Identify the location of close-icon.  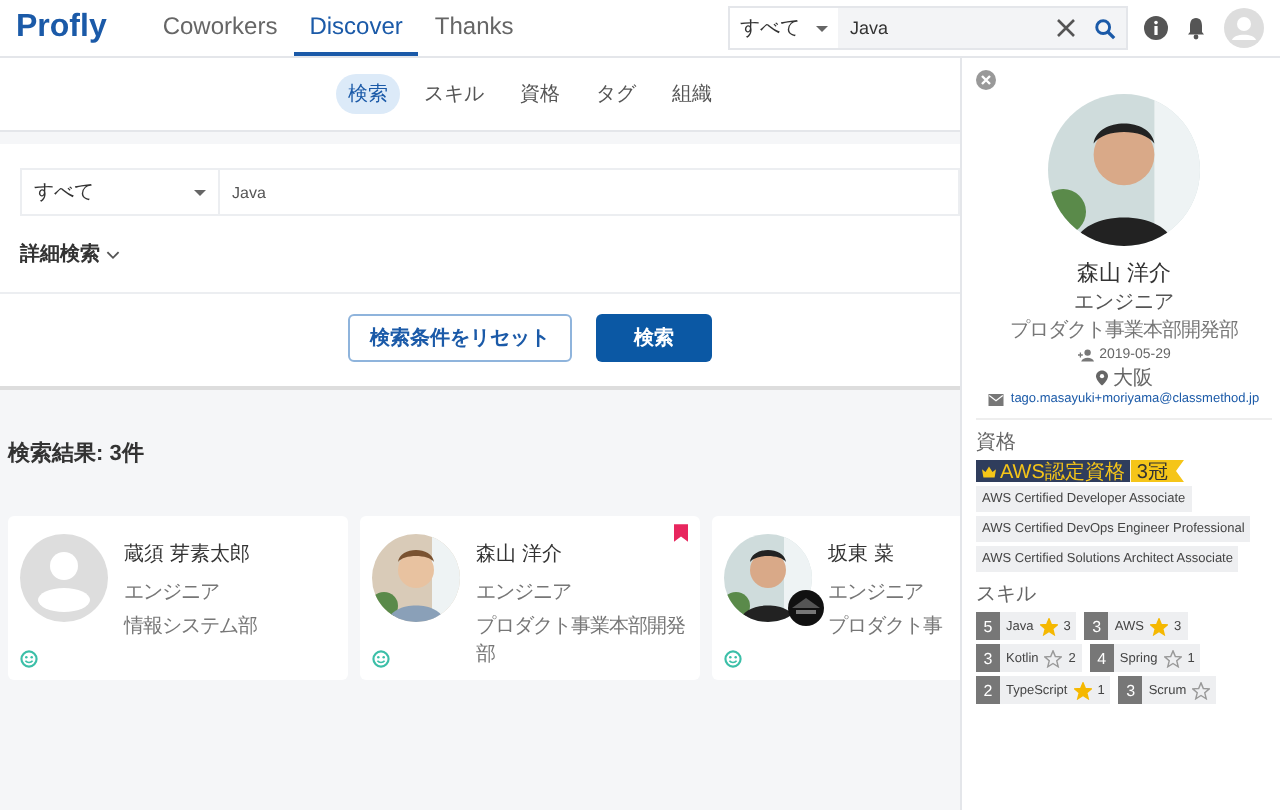
(986, 80).